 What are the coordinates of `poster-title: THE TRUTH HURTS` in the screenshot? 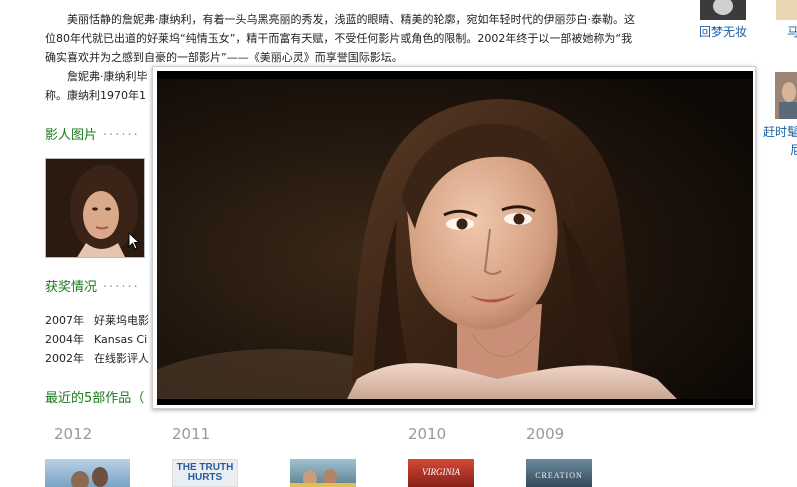 It's located at (205, 472).